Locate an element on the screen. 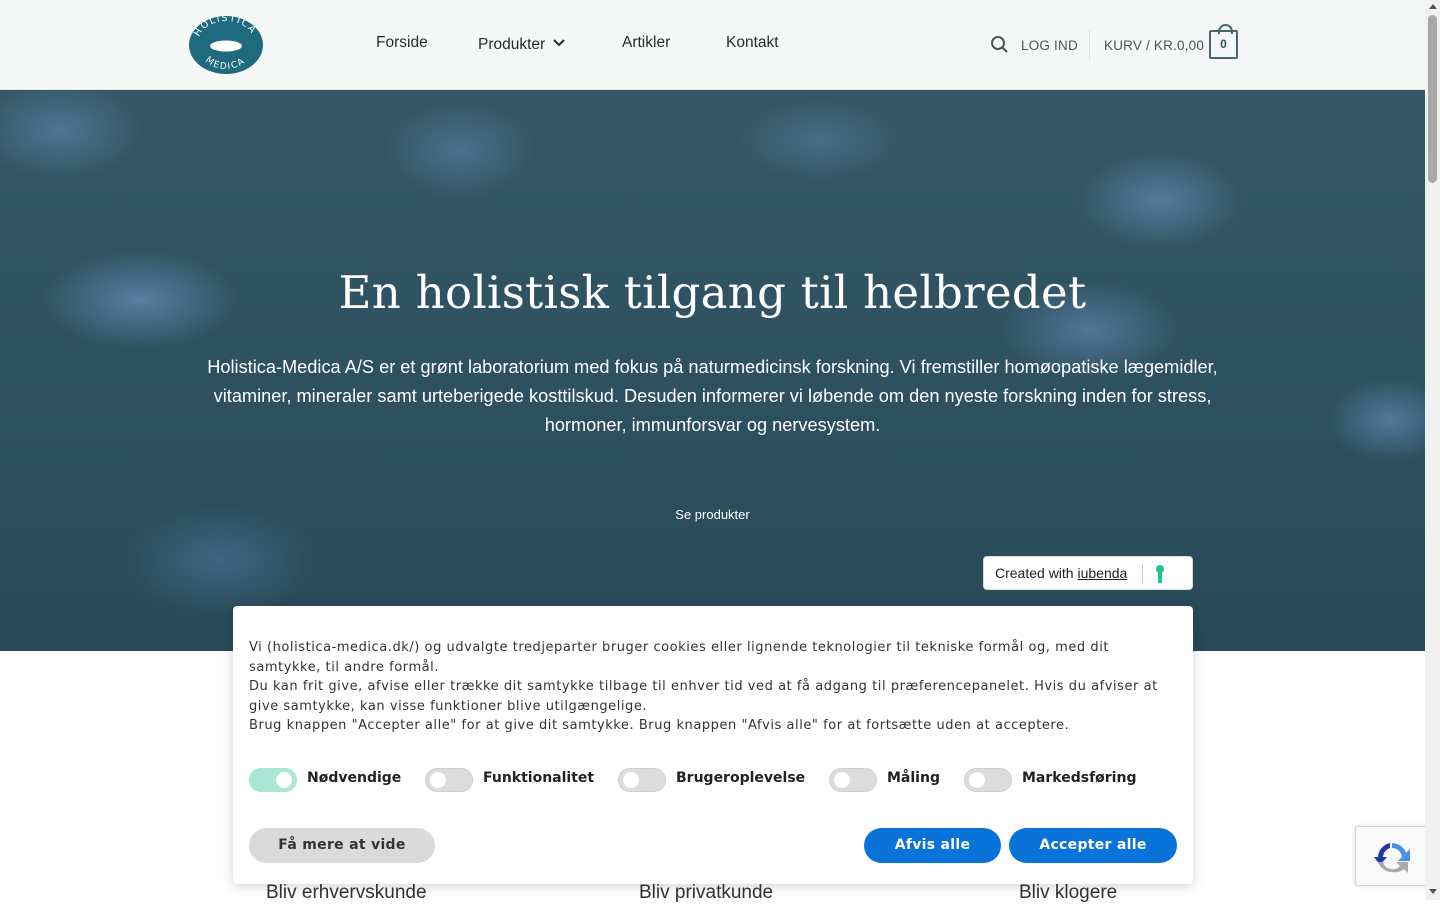 Image resolution: width=1440 pixels, height=904 pixels. learn-more-button: Få mere at vide is located at coordinates (342, 845).